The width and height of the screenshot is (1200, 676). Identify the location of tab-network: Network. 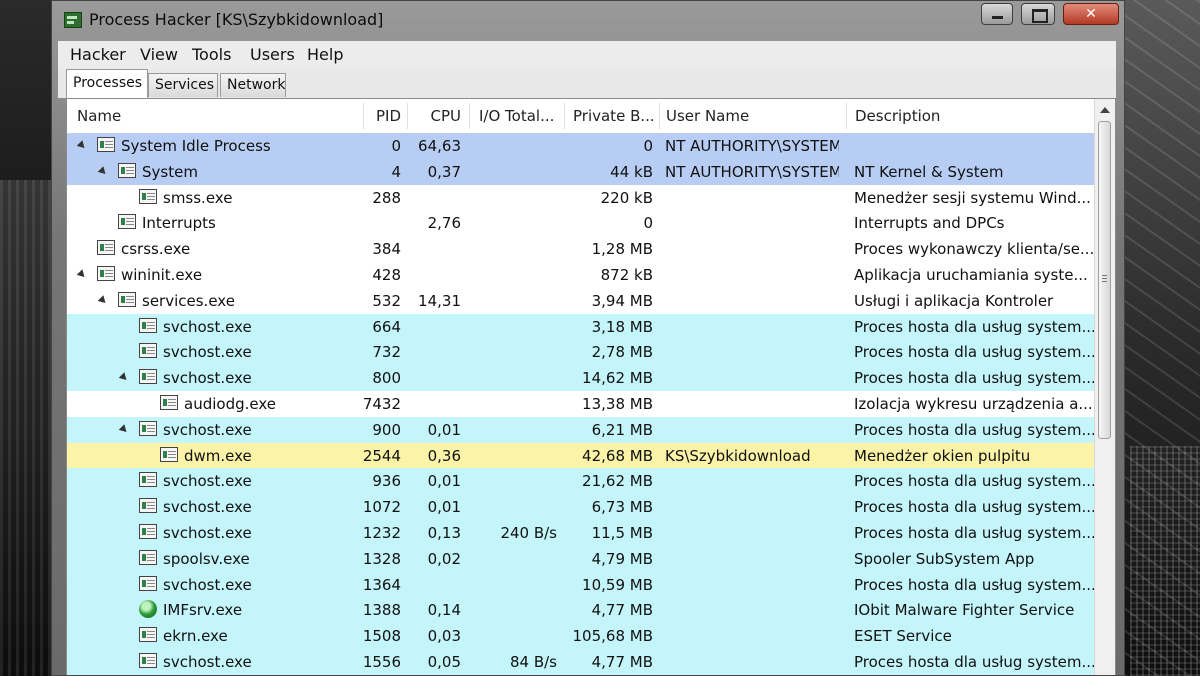
(253, 85).